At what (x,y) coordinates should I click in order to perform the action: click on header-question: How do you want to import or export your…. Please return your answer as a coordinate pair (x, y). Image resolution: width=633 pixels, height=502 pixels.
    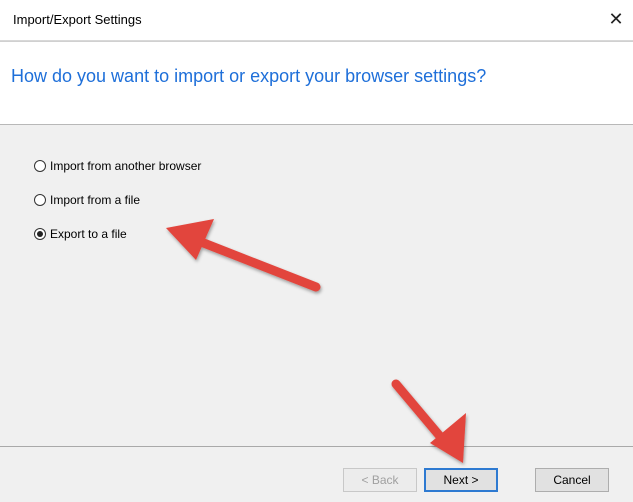
    Looking at the image, I should click on (249, 76).